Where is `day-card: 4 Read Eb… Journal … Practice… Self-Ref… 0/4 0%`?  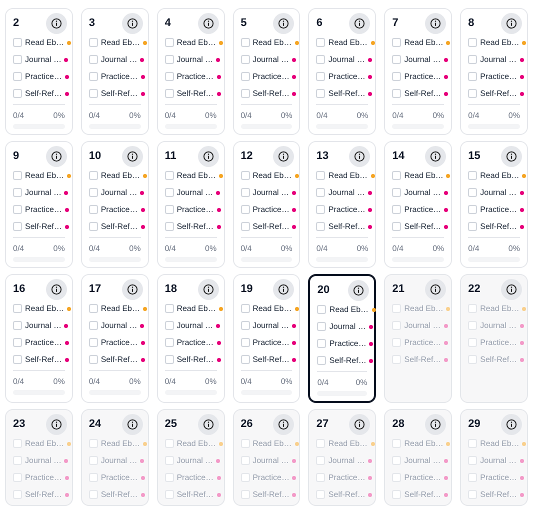
day-card: 4 Read Eb… Journal … Practice… Self-Ref… 0/4 0% is located at coordinates (190, 71).